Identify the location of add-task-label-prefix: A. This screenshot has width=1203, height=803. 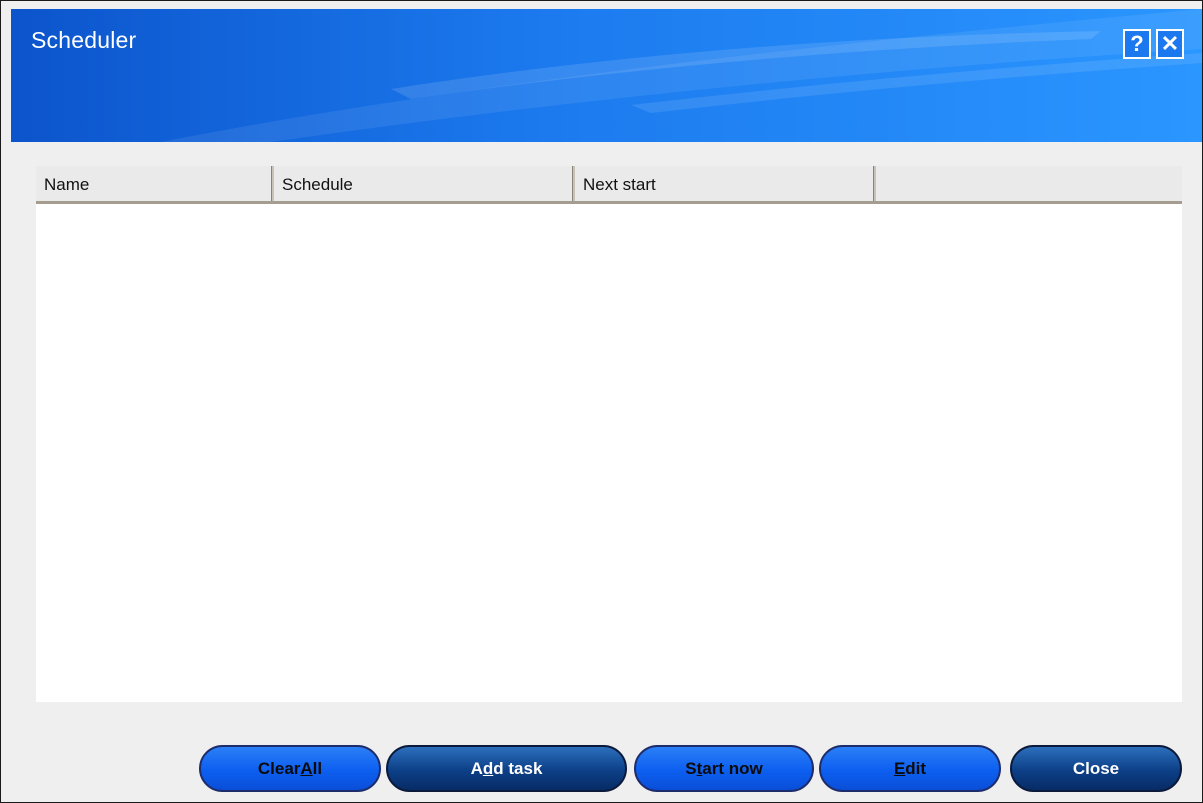
(476, 768).